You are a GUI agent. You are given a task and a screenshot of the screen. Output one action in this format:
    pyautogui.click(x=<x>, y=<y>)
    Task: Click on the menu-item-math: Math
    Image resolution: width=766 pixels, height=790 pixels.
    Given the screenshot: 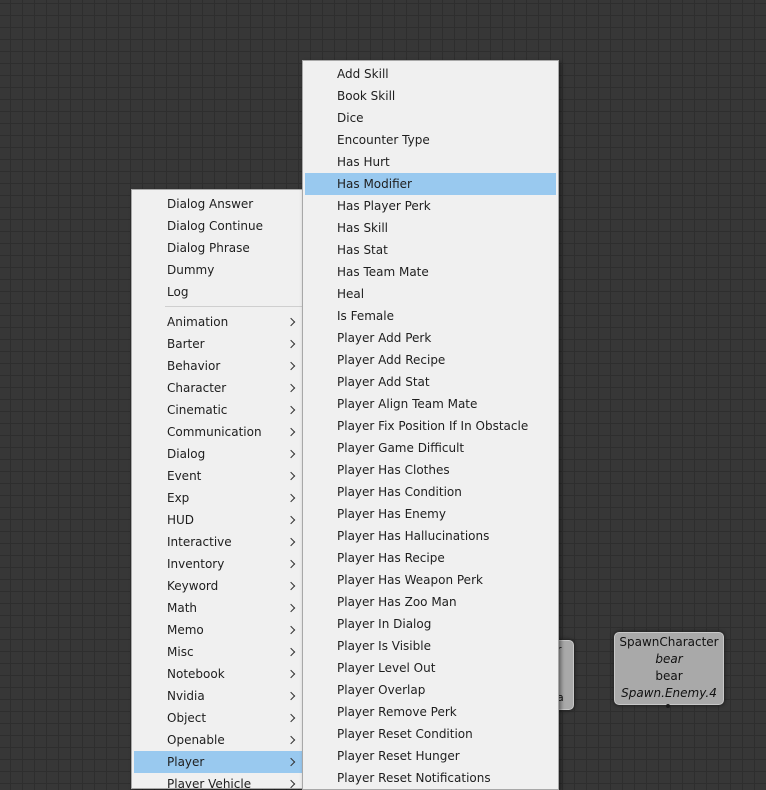 What is the action you would take?
    pyautogui.click(x=218, y=608)
    